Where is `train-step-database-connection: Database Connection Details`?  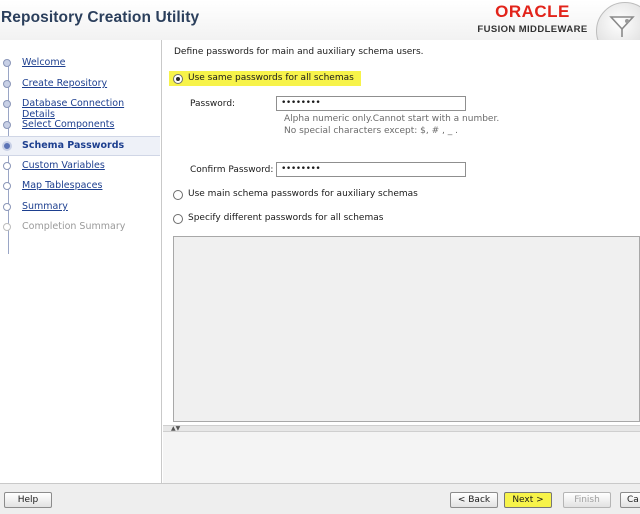
train-step-database-connection: Database Connection Details is located at coordinates (80, 107).